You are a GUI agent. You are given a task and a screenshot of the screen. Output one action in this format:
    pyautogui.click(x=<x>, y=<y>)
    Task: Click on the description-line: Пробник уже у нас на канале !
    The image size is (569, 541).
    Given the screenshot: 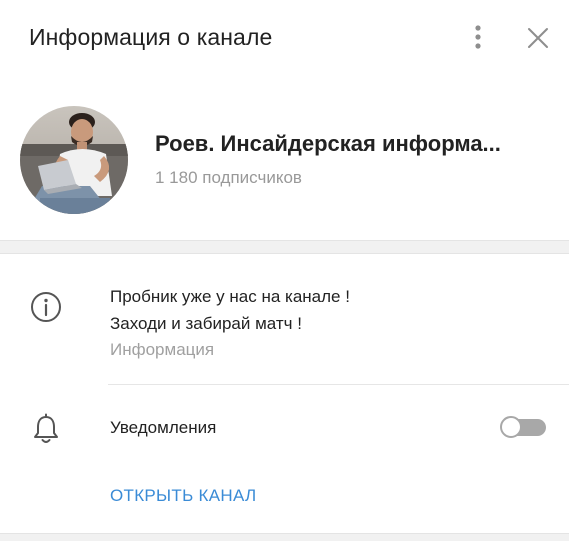 What is the action you would take?
    pyautogui.click(x=230, y=296)
    